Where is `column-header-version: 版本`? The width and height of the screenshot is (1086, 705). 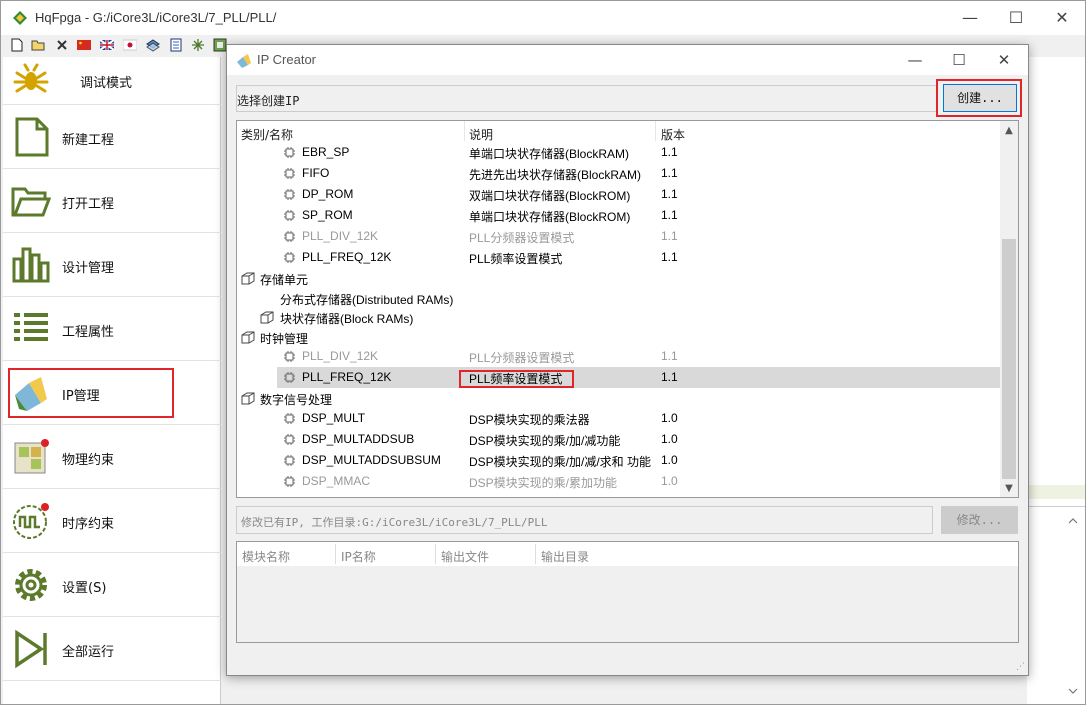 column-header-version: 版本 is located at coordinates (673, 134).